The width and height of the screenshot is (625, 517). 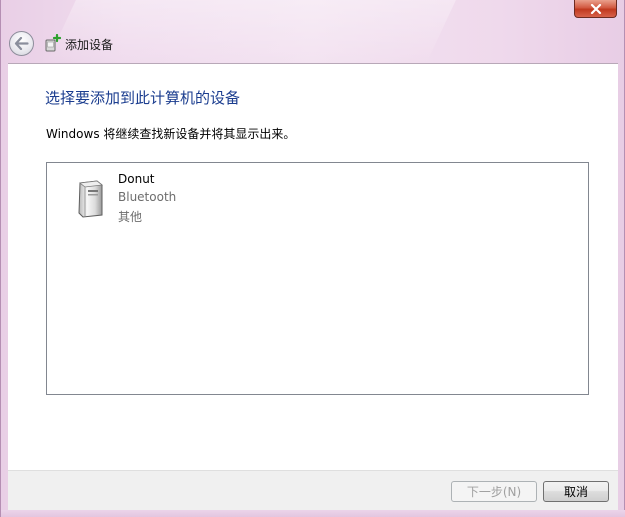 I want to click on close-icon, so click(x=595, y=8).